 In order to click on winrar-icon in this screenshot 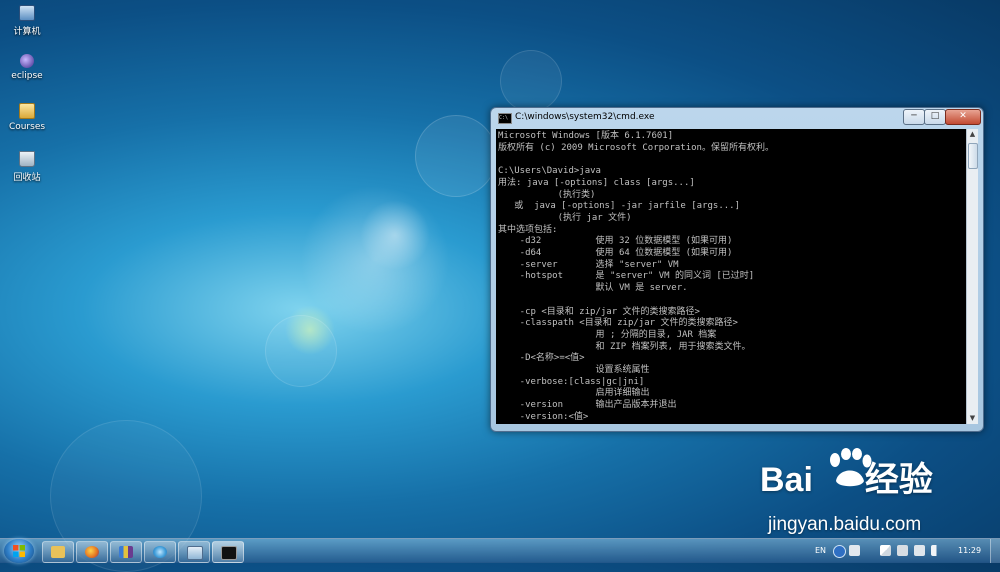, I will do `click(126, 552)`.